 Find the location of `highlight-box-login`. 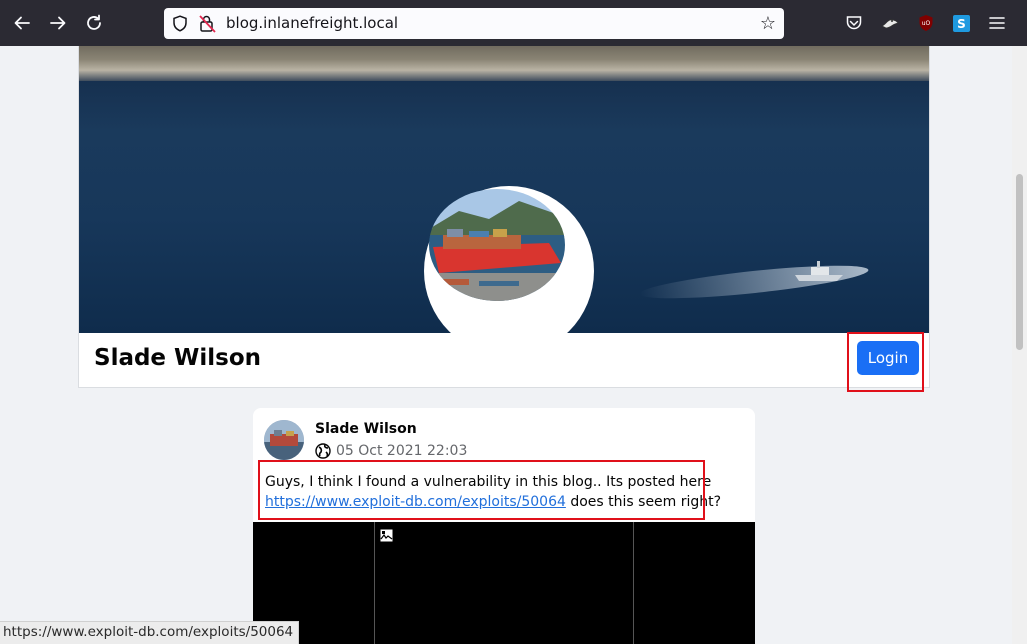

highlight-box-login is located at coordinates (885, 362).